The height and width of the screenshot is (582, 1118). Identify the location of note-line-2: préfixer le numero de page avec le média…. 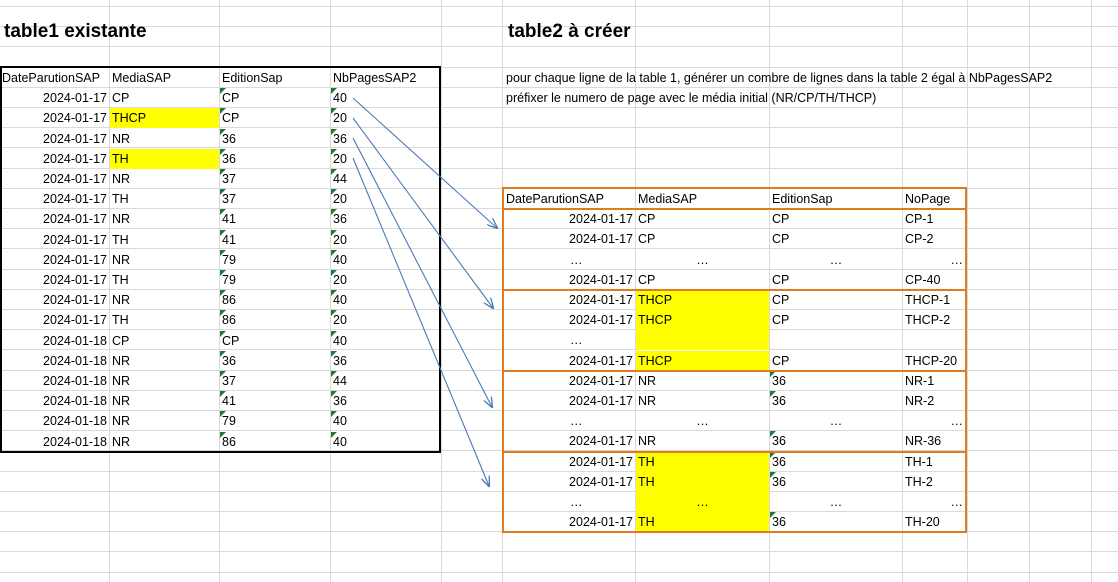
(691, 98).